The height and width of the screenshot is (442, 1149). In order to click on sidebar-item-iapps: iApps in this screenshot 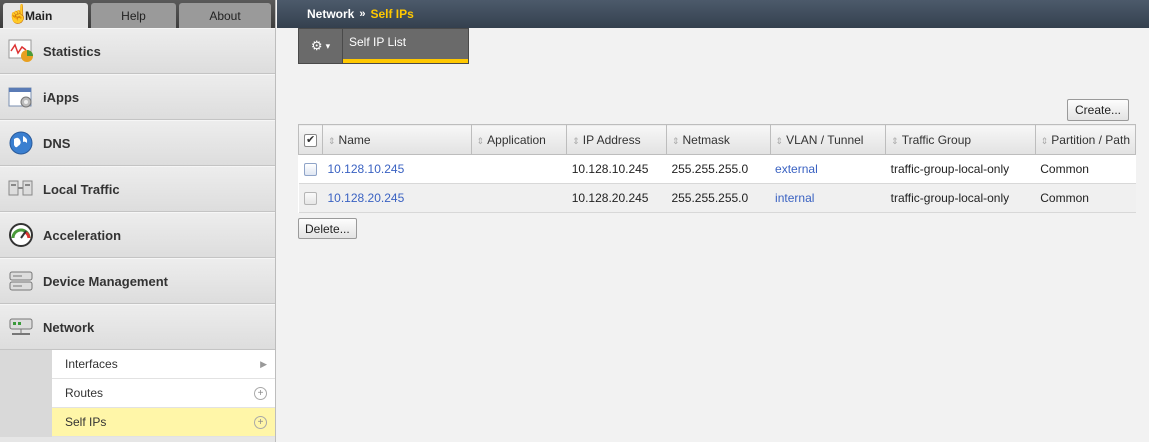, I will do `click(137, 97)`.